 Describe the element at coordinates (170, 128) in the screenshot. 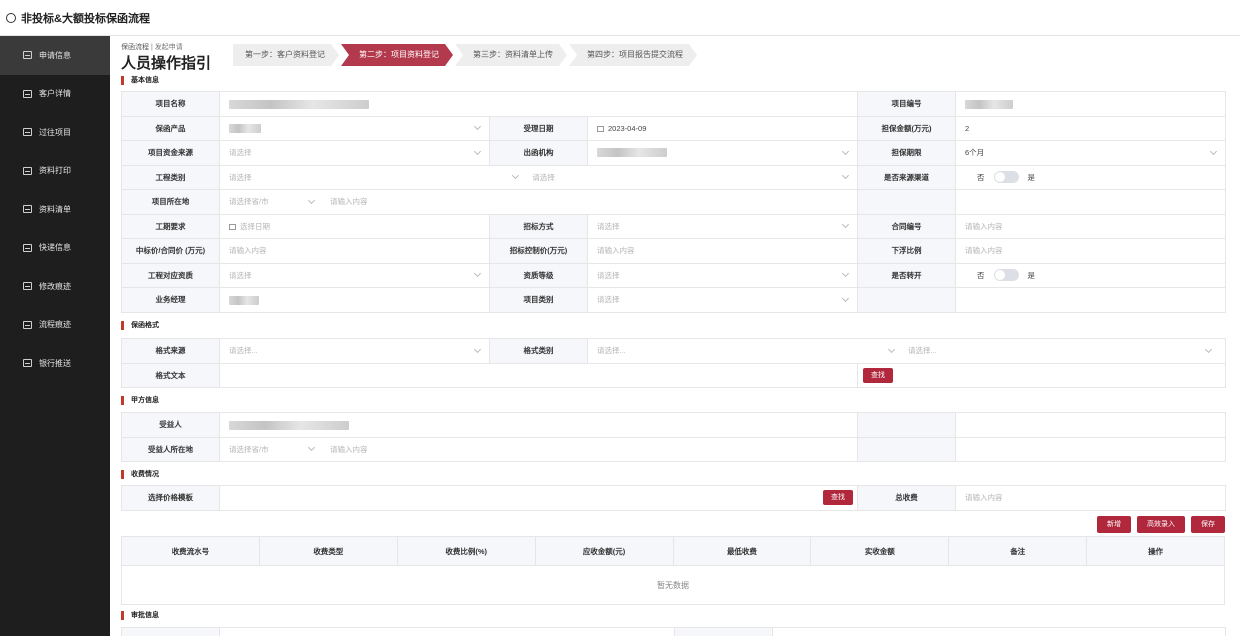

I see `product-label: 保函产品` at that location.